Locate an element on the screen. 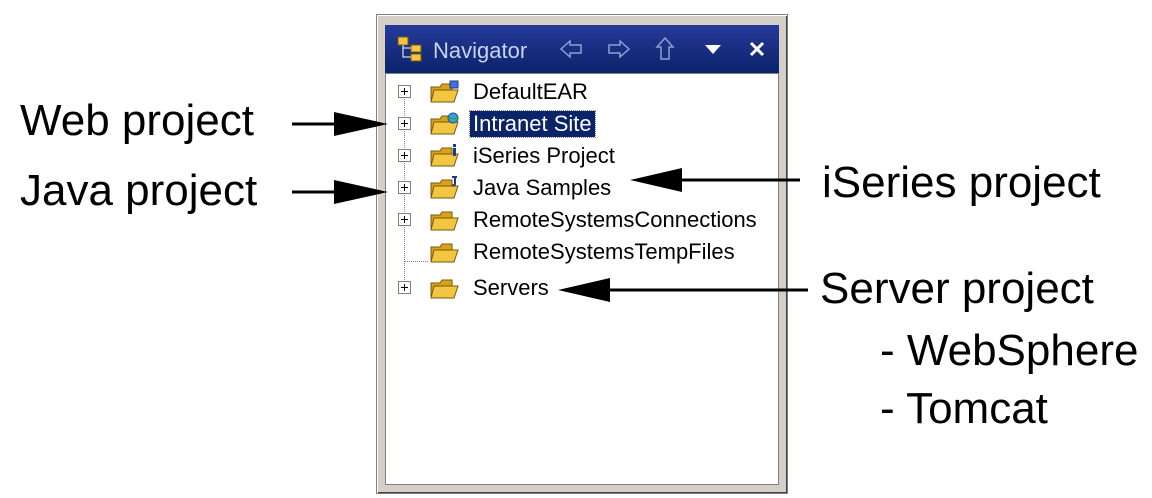 The image size is (1152, 498). arrow-server-project is located at coordinates (683, 290).